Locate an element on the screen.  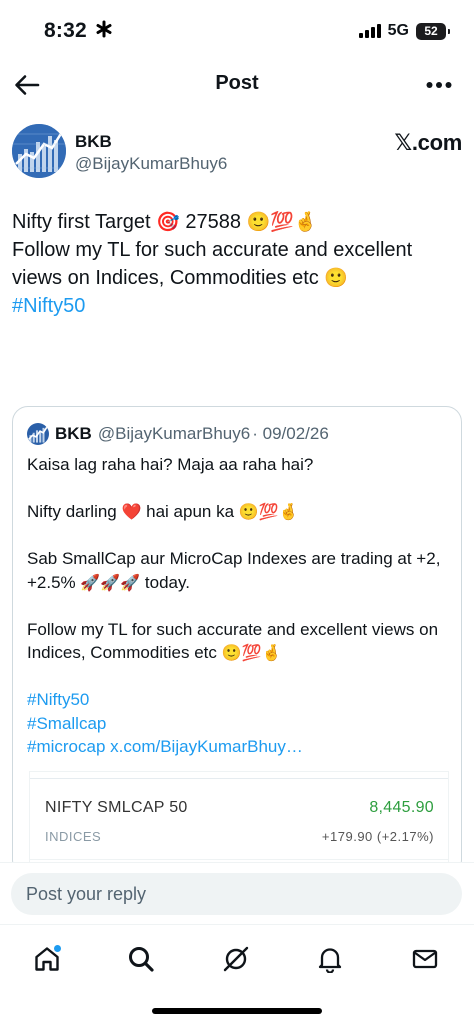
reply-bar is located at coordinates (237, 893).